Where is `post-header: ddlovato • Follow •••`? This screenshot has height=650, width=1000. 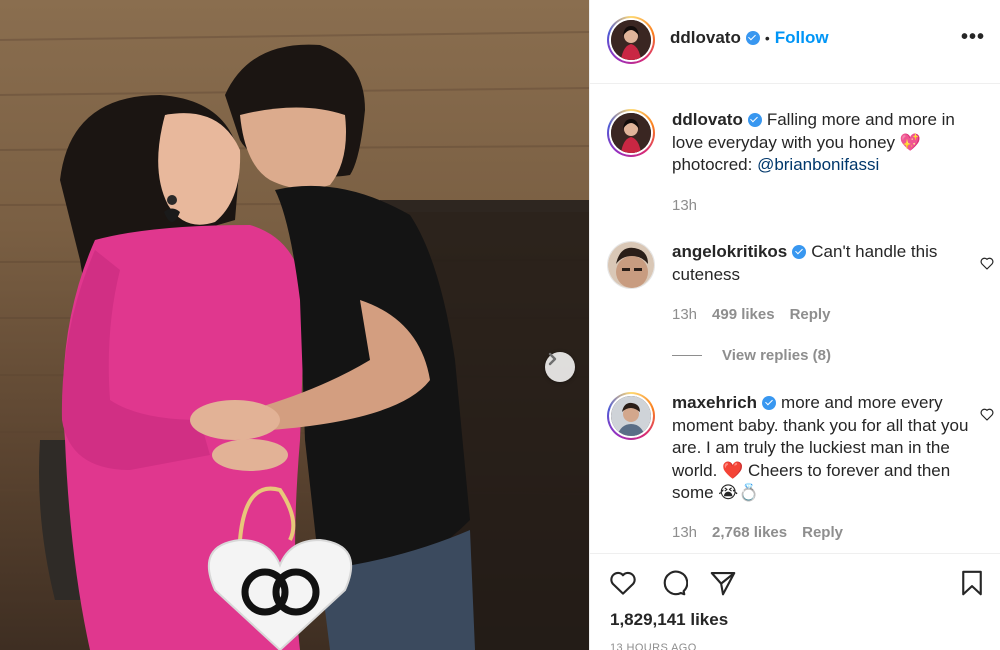
post-header: ddlovato • Follow ••• is located at coordinates (795, 42).